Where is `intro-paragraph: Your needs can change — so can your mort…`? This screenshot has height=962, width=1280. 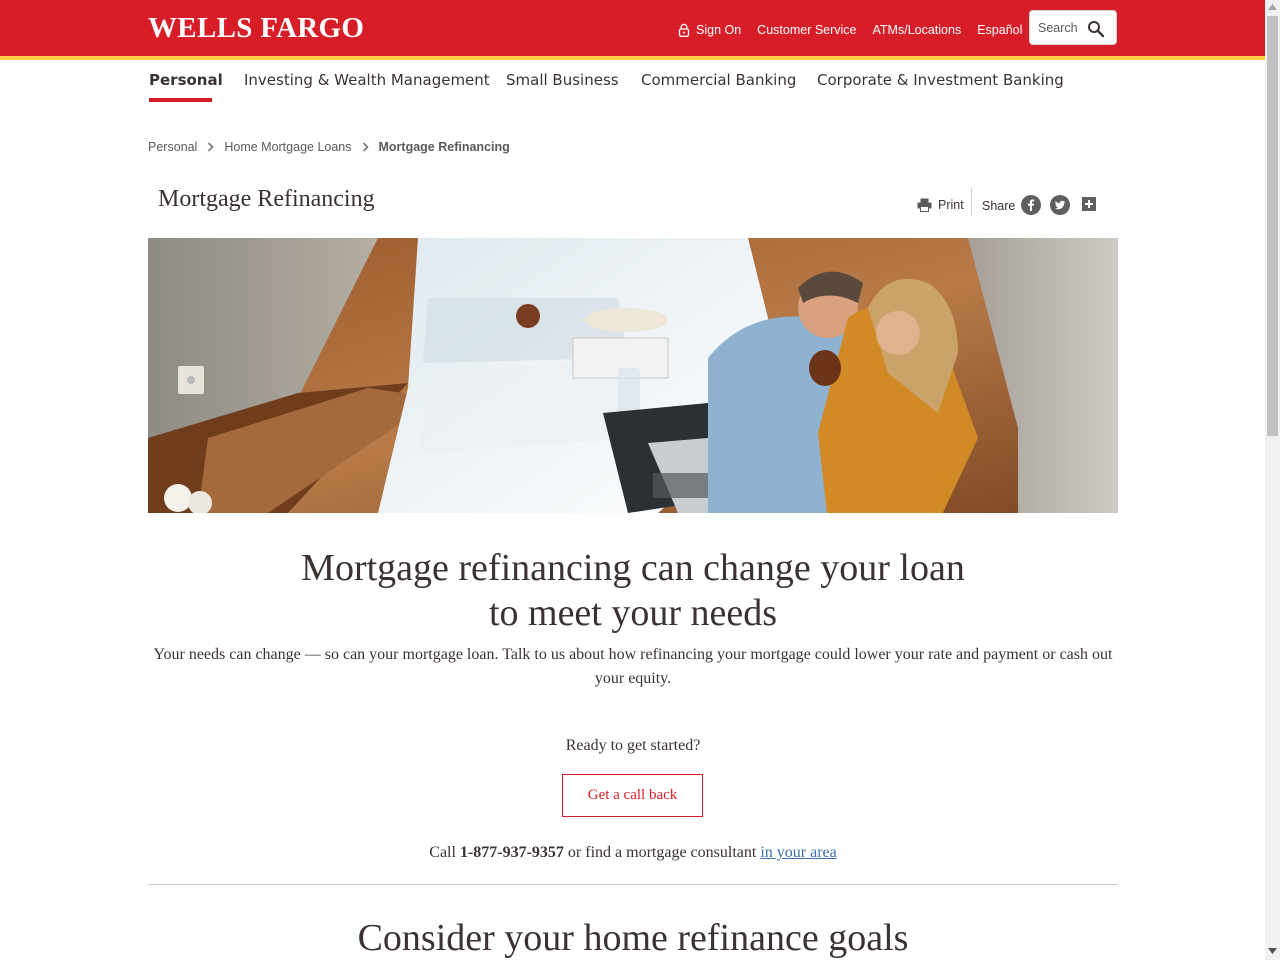
intro-paragraph: Your needs can change — so can your mort… is located at coordinates (633, 666).